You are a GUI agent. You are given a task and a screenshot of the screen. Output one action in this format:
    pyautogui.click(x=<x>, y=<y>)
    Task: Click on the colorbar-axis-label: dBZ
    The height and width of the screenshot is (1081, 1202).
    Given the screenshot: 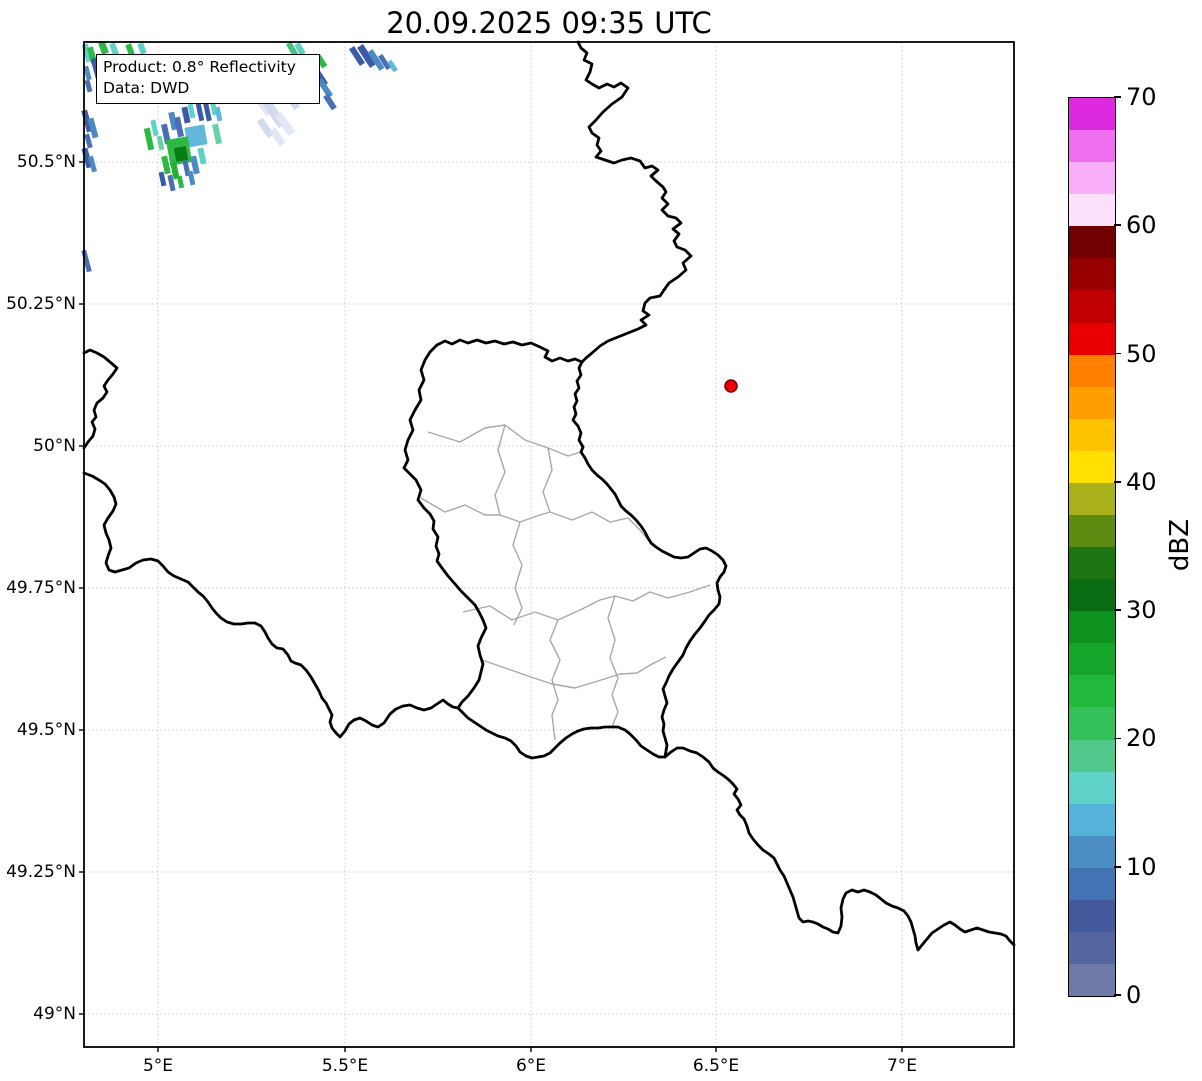 What is the action you would take?
    pyautogui.click(x=1180, y=545)
    